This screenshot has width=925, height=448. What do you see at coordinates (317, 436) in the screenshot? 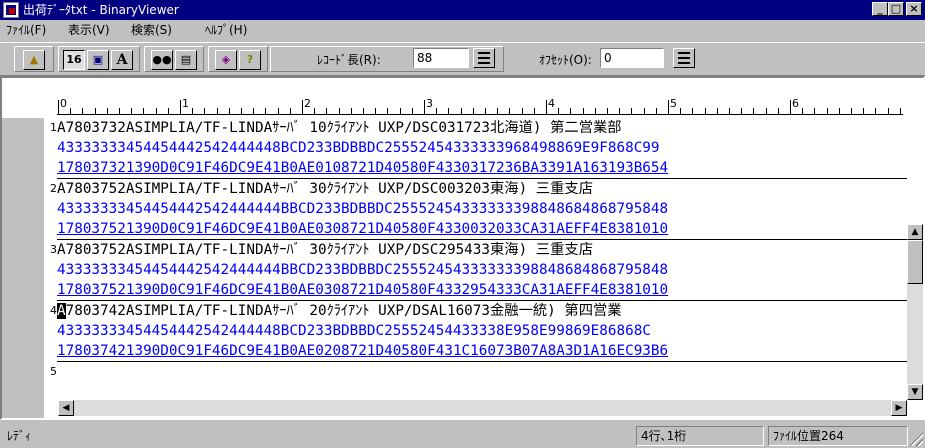
I see `status-ready: ﾚﾃﾞｨ` at bounding box center [317, 436].